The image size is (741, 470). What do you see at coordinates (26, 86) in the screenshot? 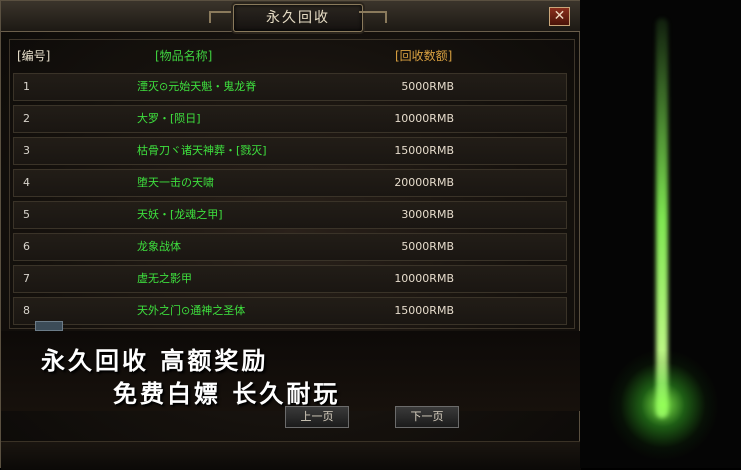
I see `row-id: 1` at bounding box center [26, 86].